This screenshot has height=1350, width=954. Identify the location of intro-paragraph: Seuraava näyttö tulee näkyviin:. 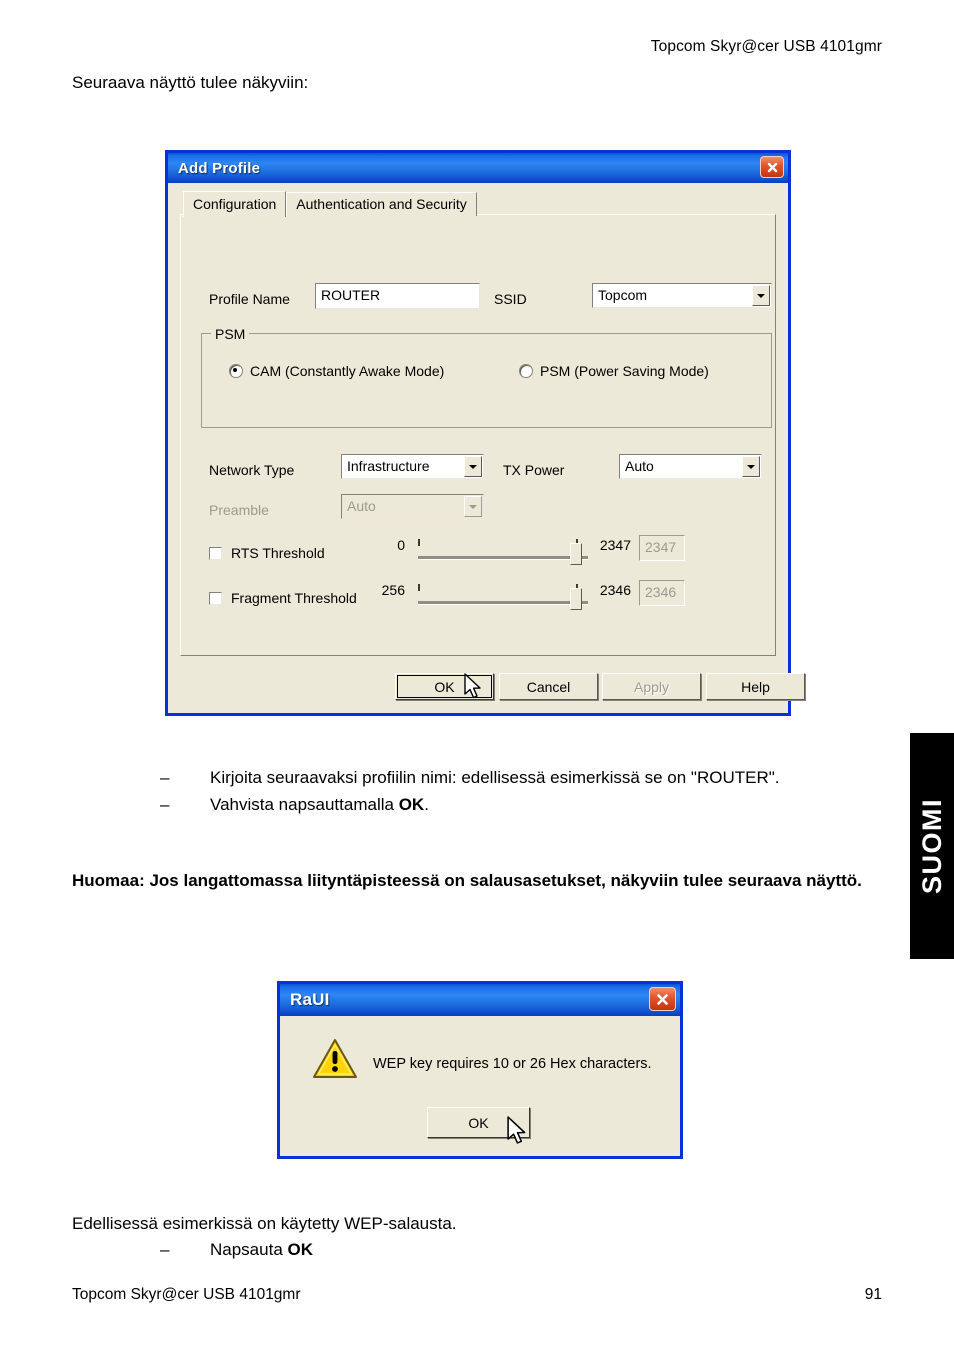
(190, 82).